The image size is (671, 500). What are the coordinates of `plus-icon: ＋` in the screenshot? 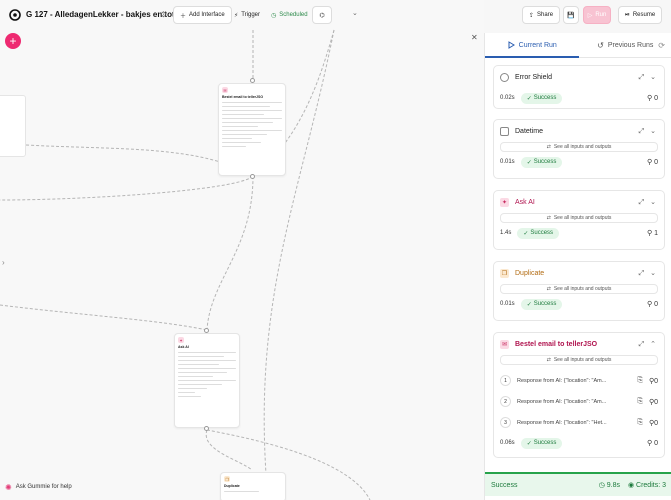 It's located at (183, 16).